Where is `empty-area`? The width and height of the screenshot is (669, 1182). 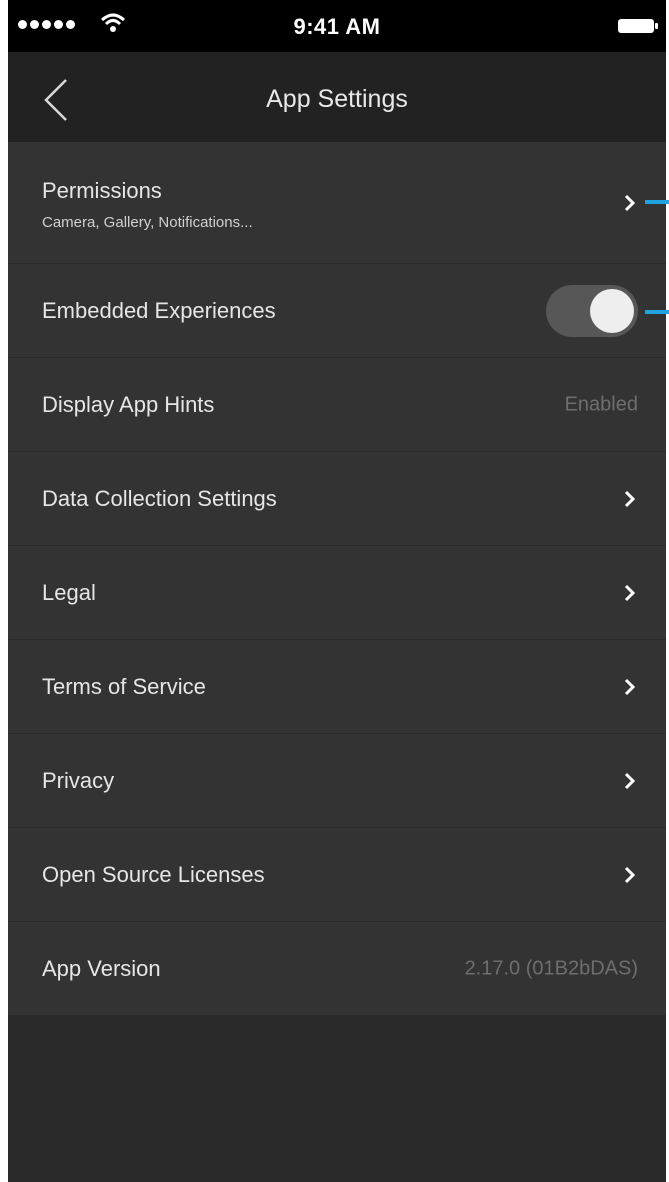 empty-area is located at coordinates (337, 1100).